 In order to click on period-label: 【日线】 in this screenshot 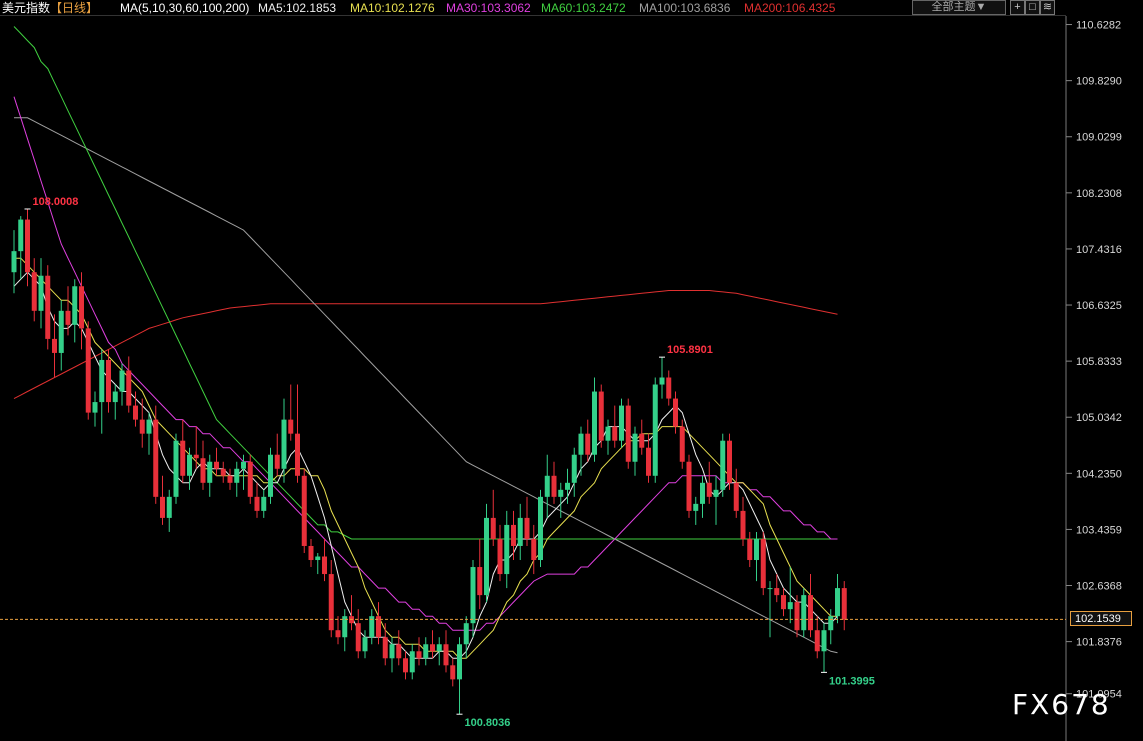, I will do `click(74, 8)`.